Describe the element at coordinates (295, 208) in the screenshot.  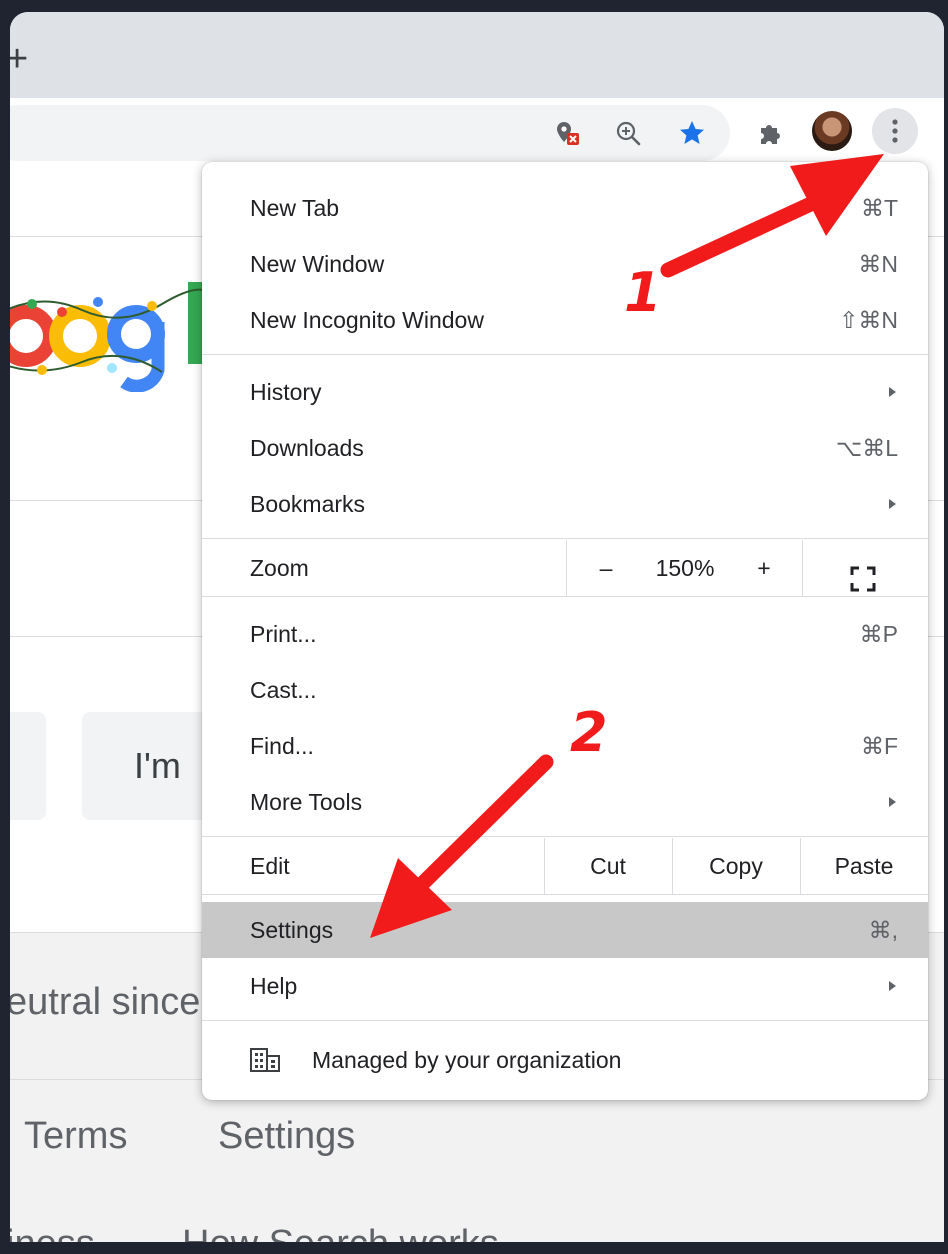
I see `menu-item-label: New Tab` at that location.